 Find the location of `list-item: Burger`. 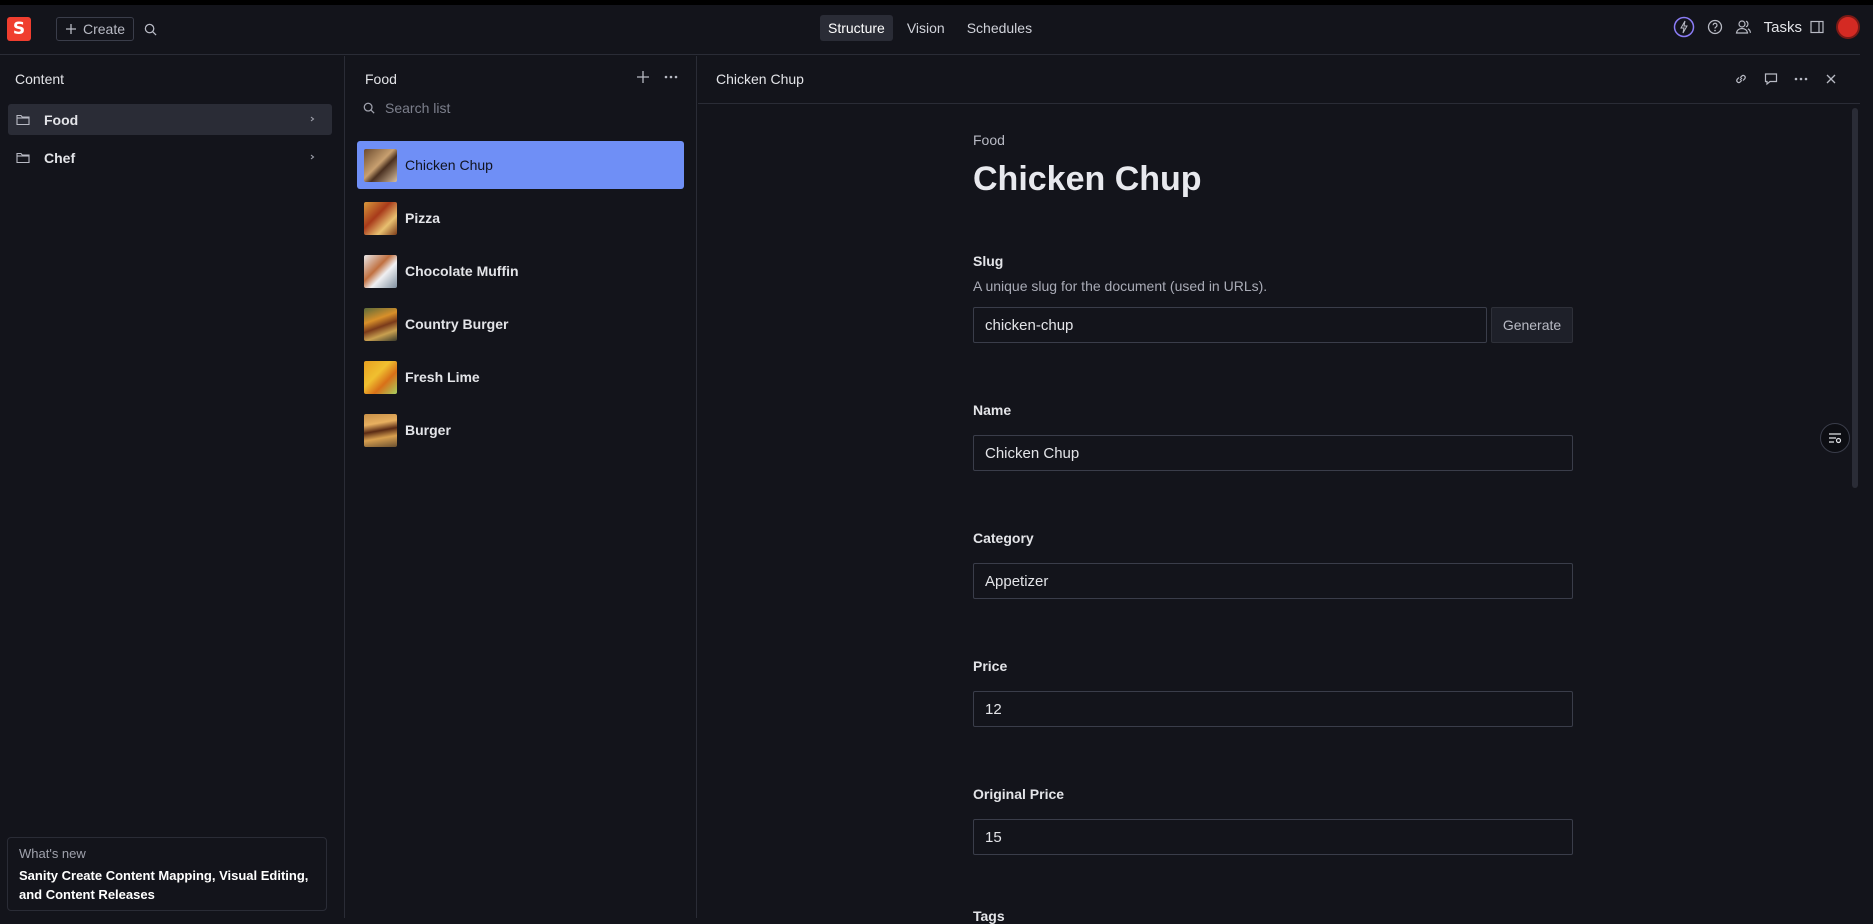

list-item: Burger is located at coordinates (520, 430).